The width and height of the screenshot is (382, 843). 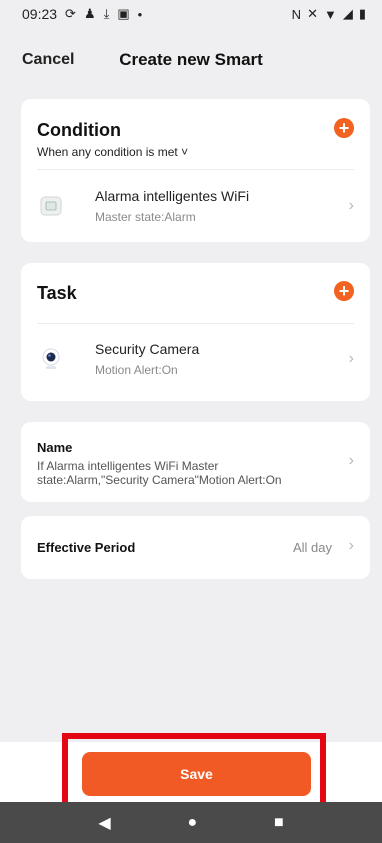 What do you see at coordinates (344, 128) in the screenshot?
I see `add-condition-button: +` at bounding box center [344, 128].